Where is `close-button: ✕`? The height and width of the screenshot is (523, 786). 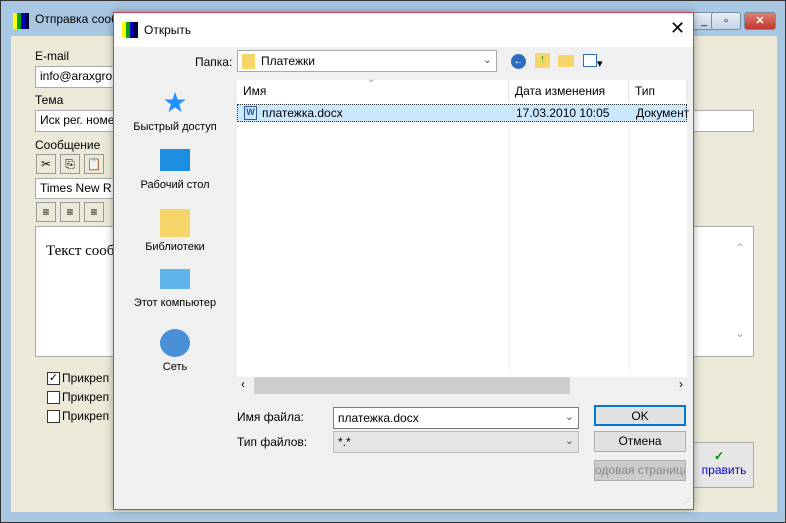
close-button: ✕ is located at coordinates (760, 21).